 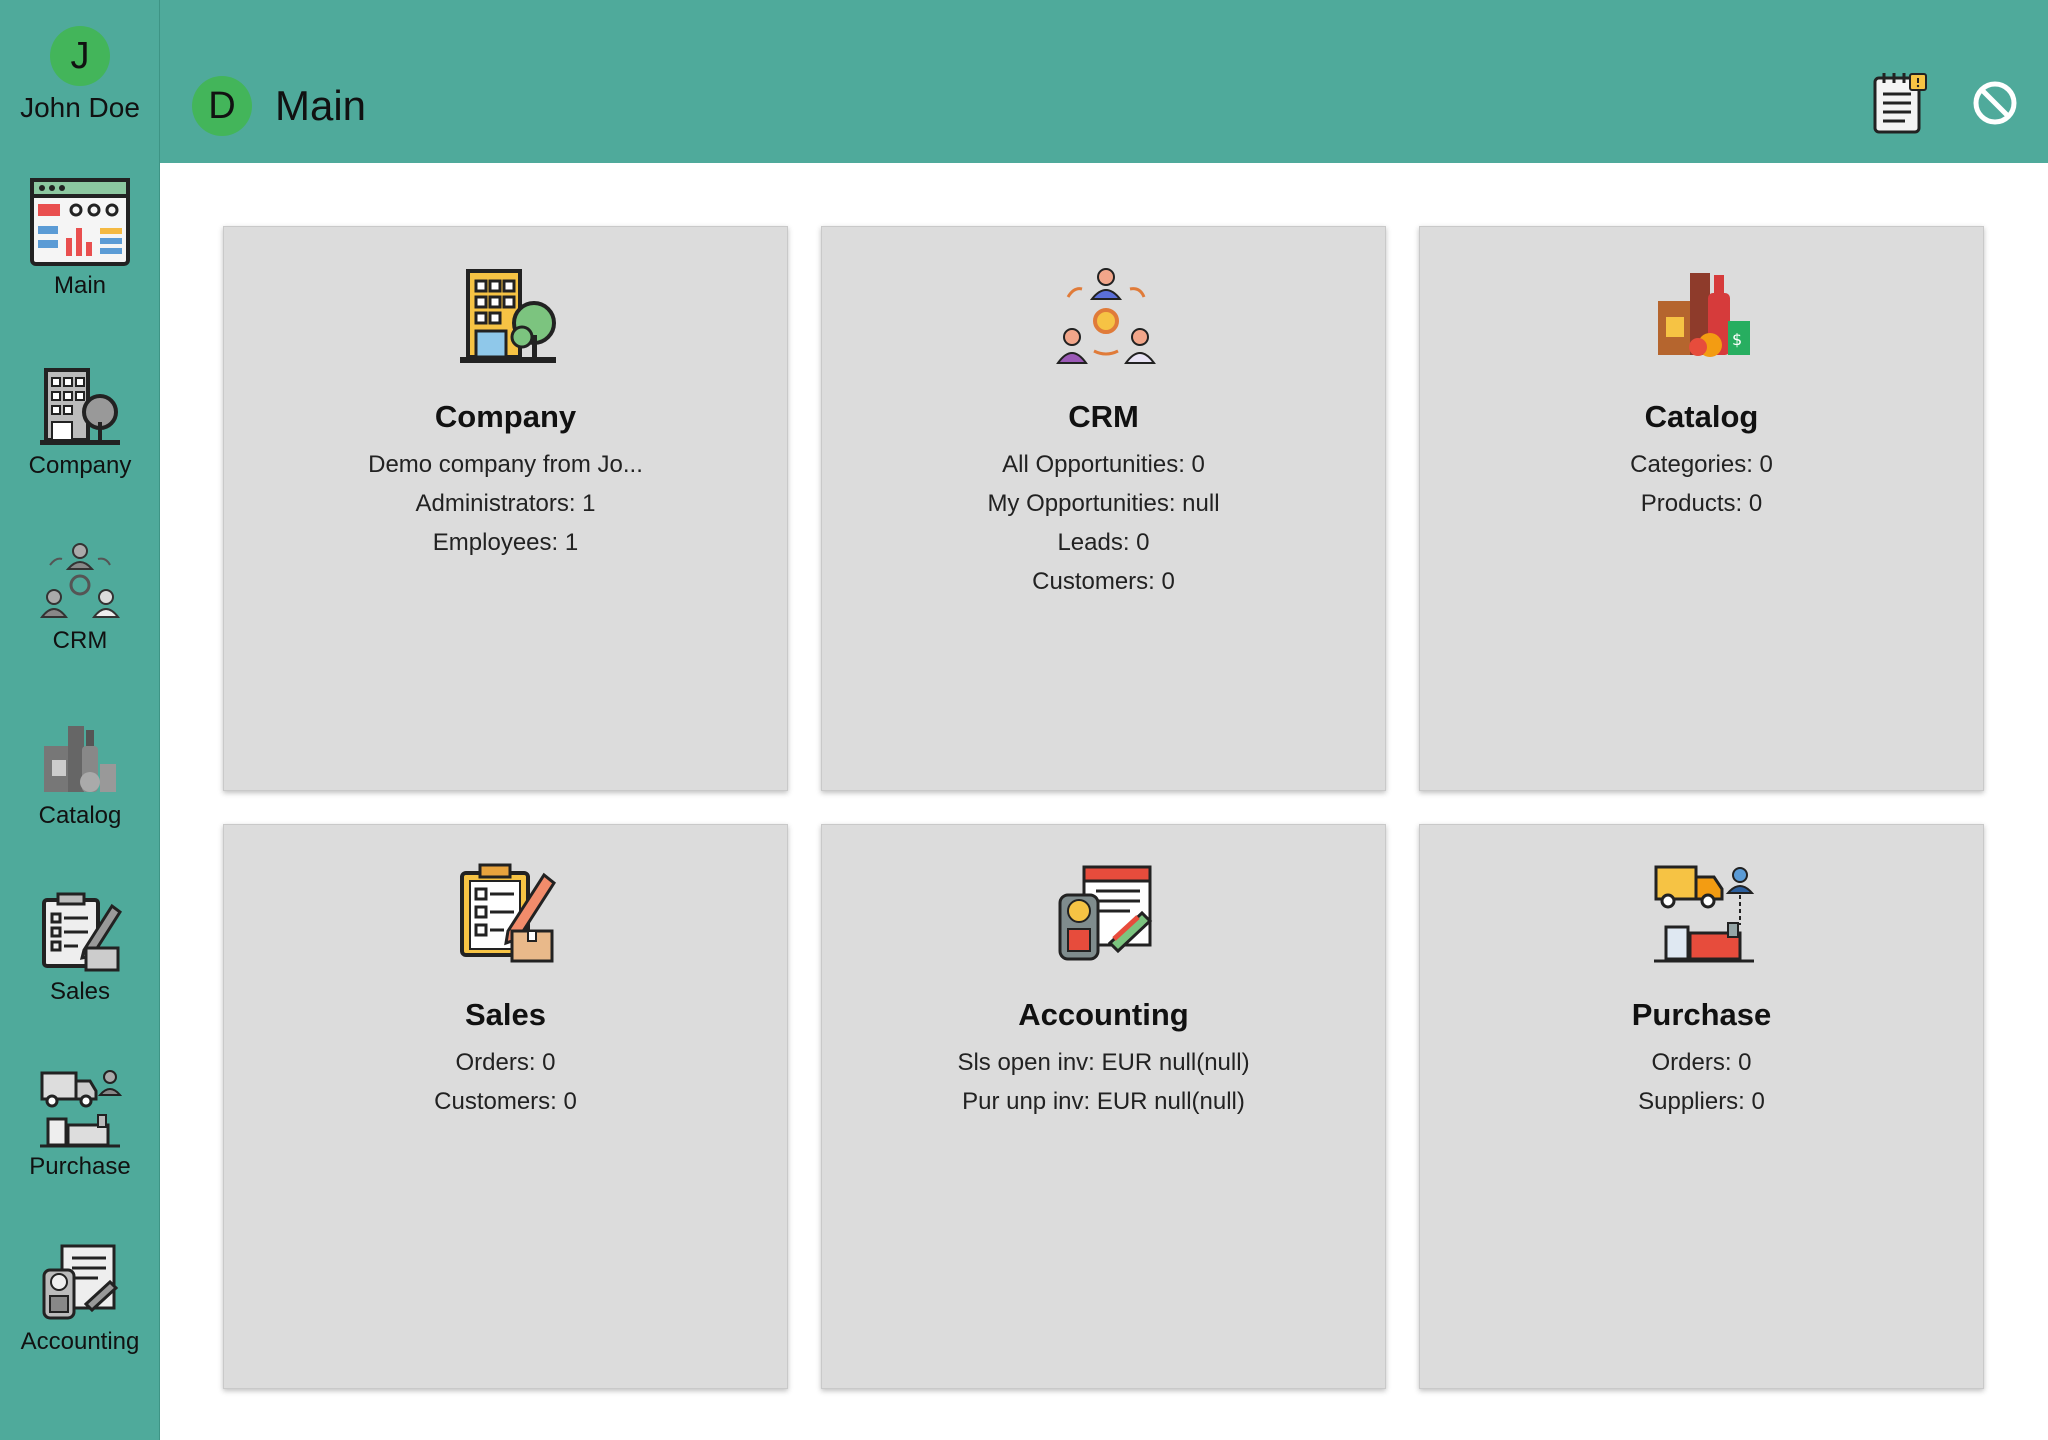 What do you see at coordinates (1103, 464) in the screenshot?
I see `card-line: All Opportunities: 0` at bounding box center [1103, 464].